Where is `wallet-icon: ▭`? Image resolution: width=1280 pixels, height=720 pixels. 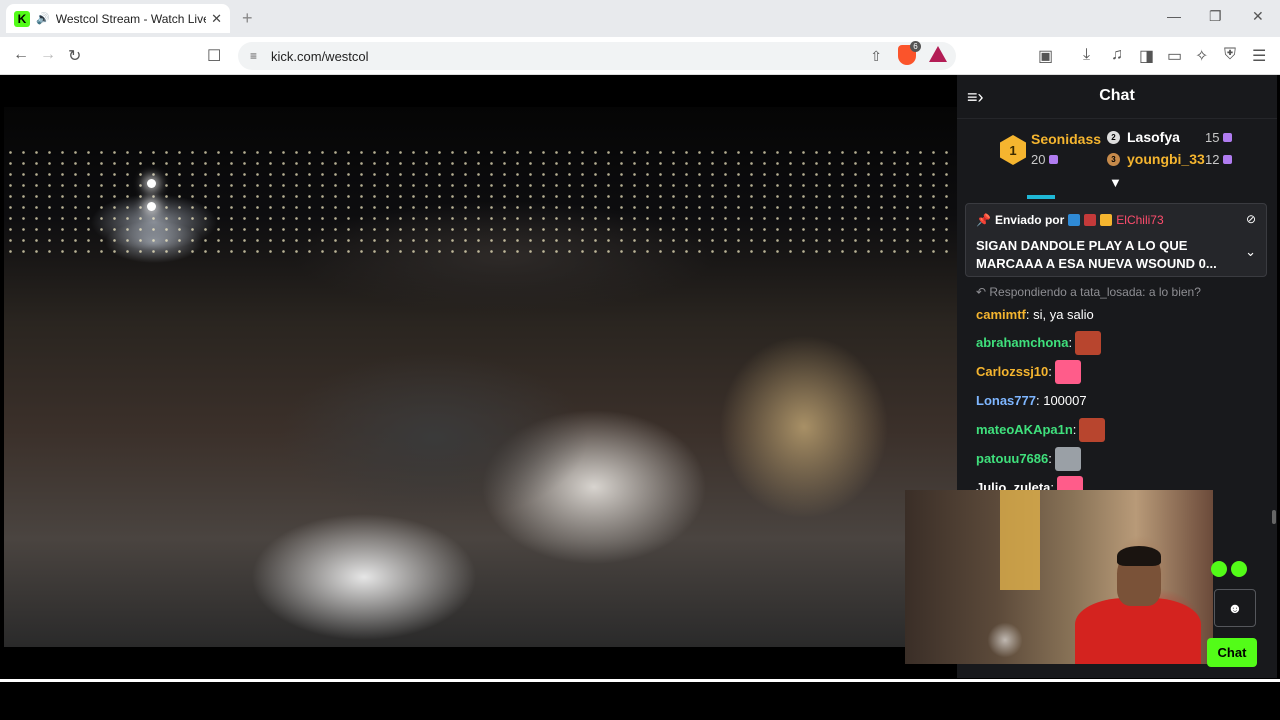
wallet-icon: ▭ is located at coordinates (1174, 56).